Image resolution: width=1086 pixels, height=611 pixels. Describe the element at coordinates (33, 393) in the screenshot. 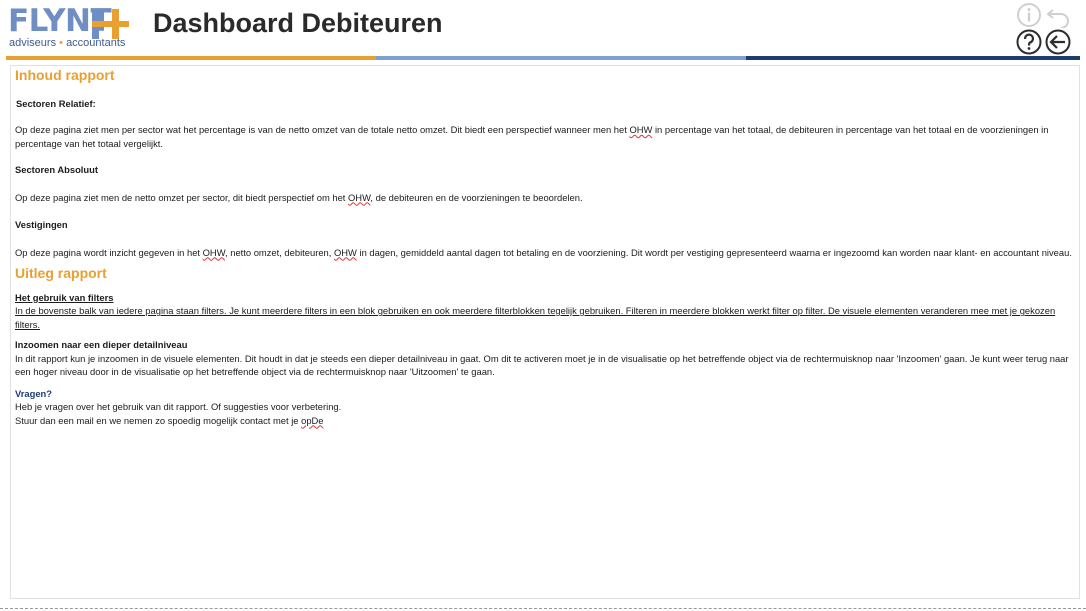

I see `vragen-heading: Vragen?` at that location.